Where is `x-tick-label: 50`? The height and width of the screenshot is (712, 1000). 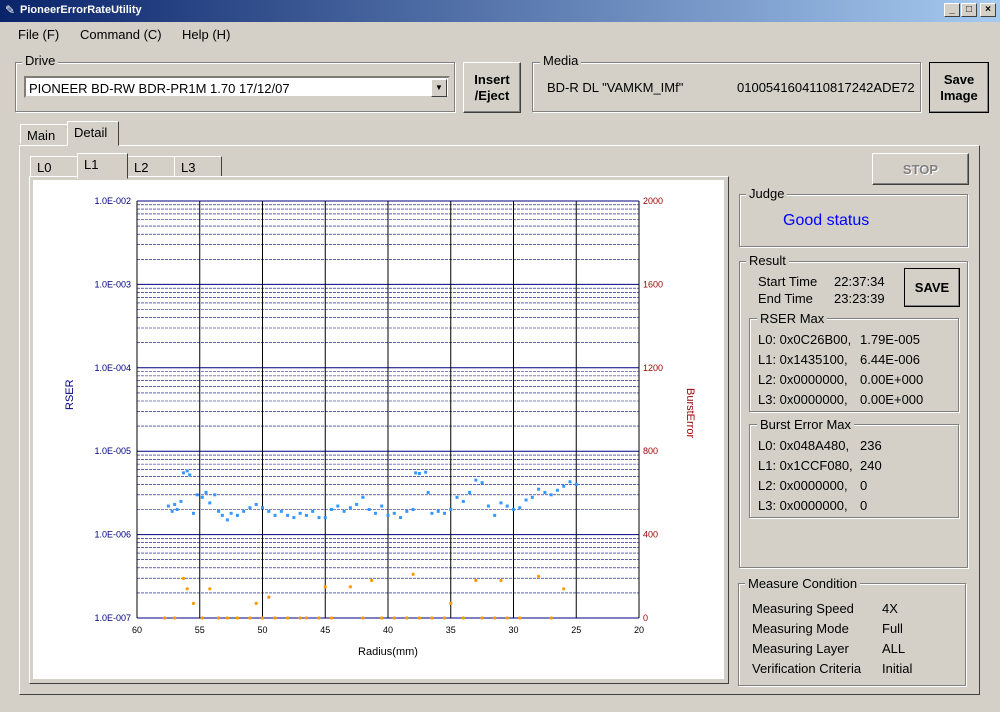 x-tick-label: 50 is located at coordinates (262, 630).